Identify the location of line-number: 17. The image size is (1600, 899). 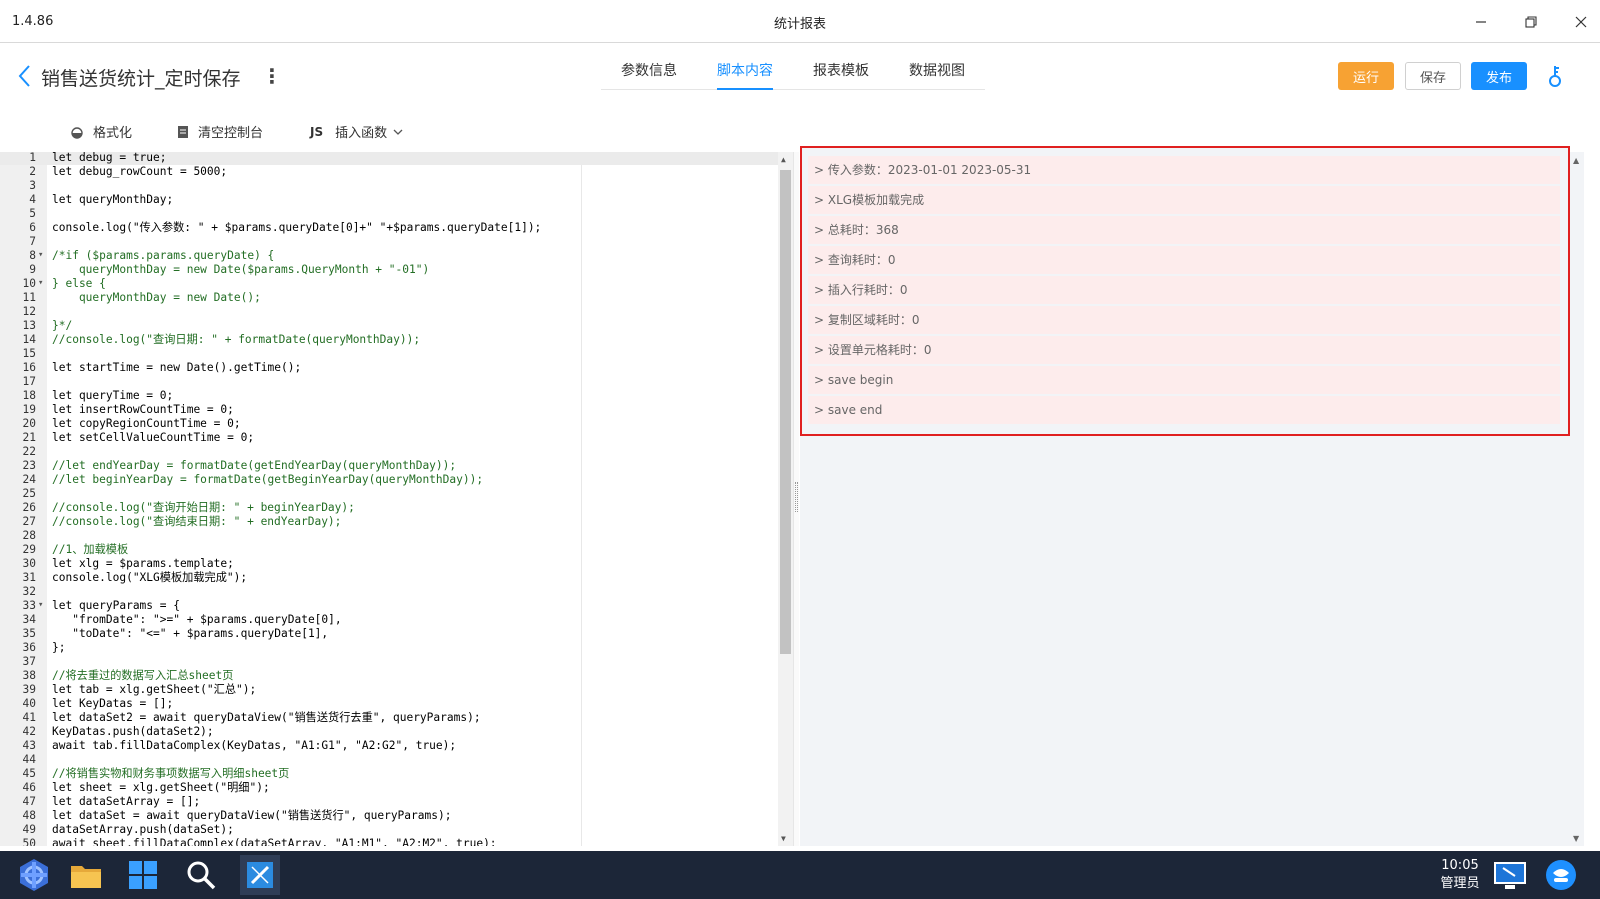
(29, 381).